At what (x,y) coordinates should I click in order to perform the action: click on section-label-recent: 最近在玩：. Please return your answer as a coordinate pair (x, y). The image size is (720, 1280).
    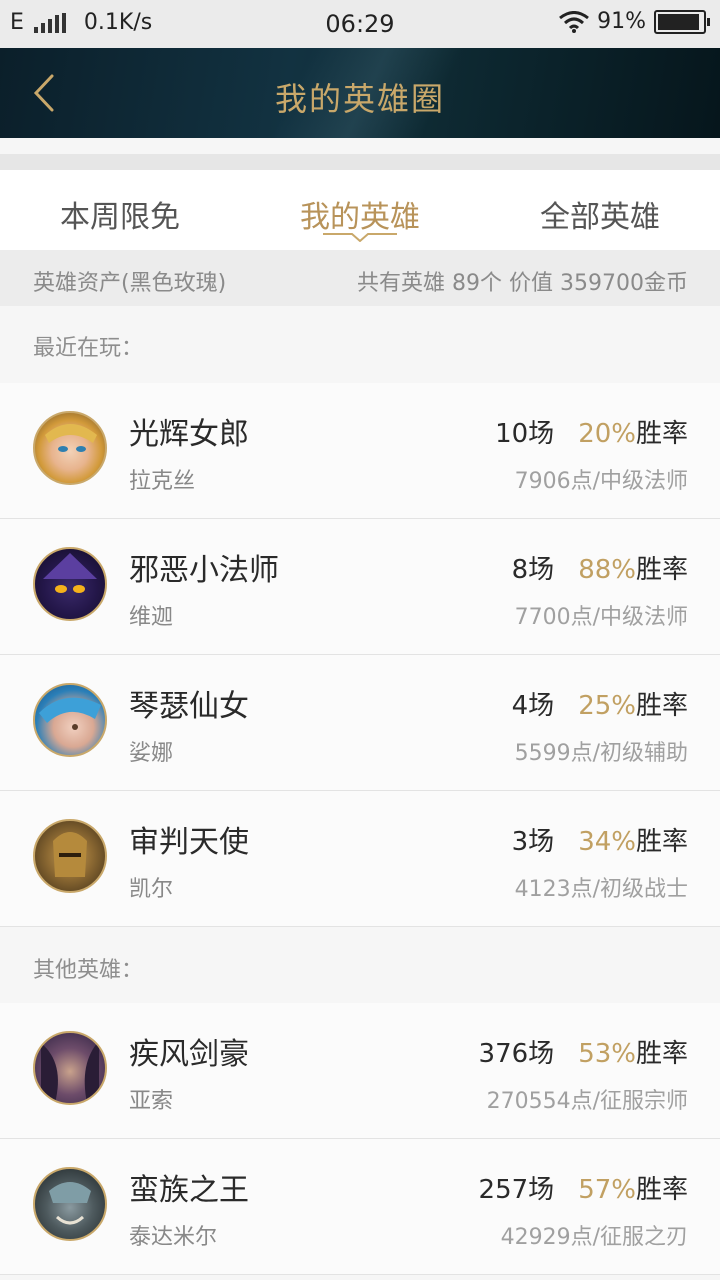
    Looking at the image, I should click on (88, 348).